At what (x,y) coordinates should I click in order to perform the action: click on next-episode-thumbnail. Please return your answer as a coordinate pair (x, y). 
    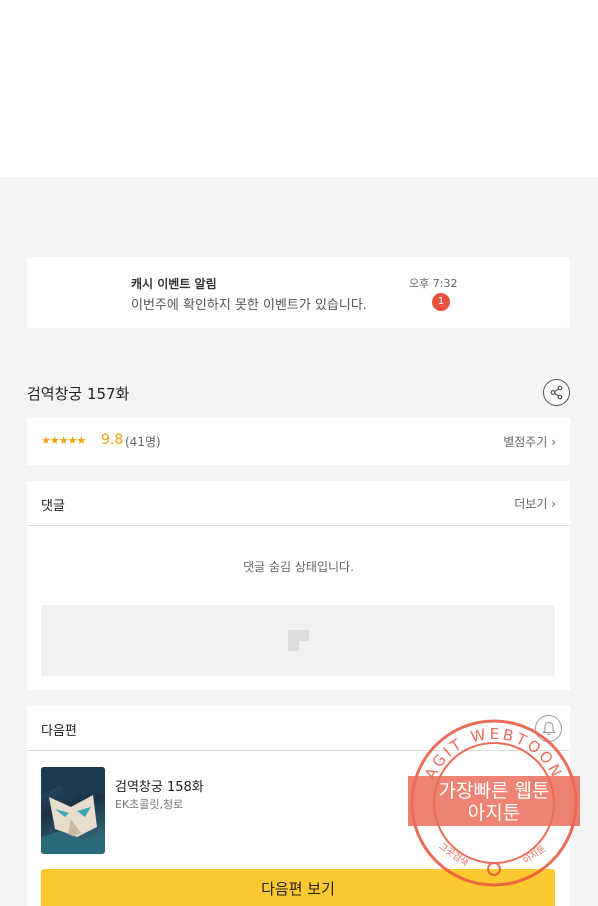
    Looking at the image, I should click on (73, 810).